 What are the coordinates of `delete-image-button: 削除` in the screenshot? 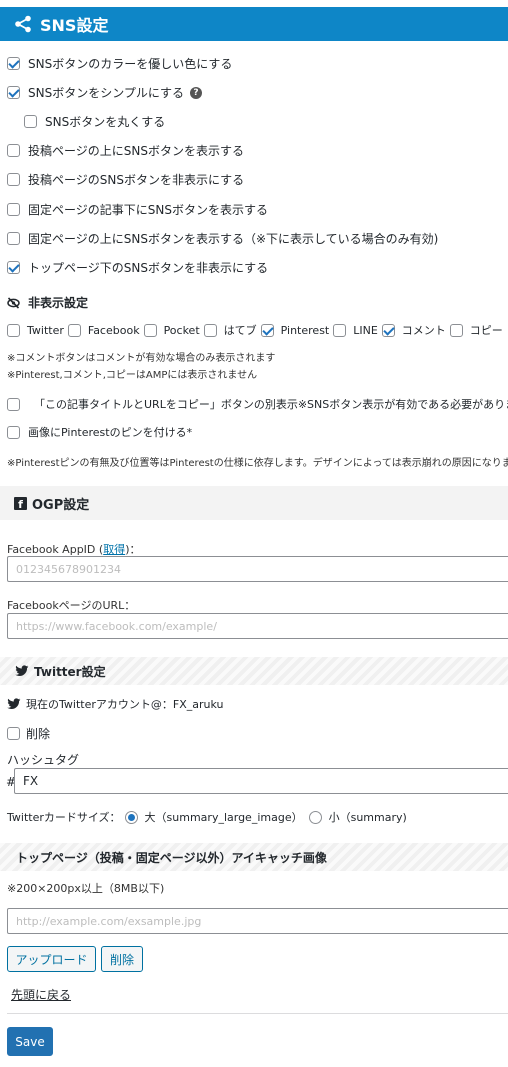 It's located at (122, 959).